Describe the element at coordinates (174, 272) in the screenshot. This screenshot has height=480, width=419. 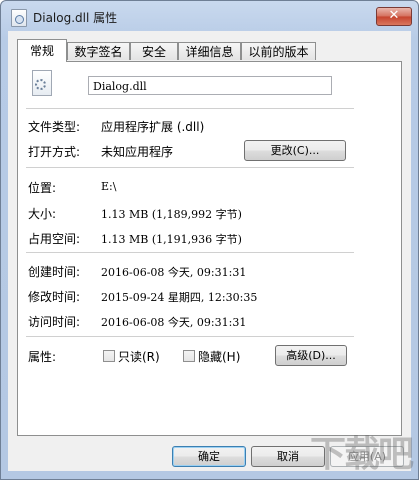
I see `created-value: 2016-06-08 今天, 09:31:31` at that location.